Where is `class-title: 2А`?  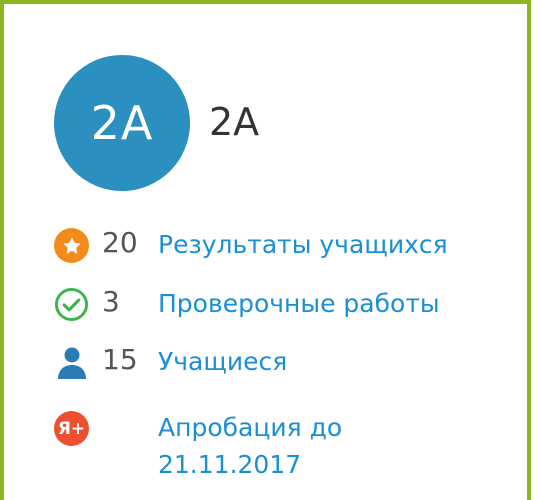 class-title: 2А is located at coordinates (234, 122).